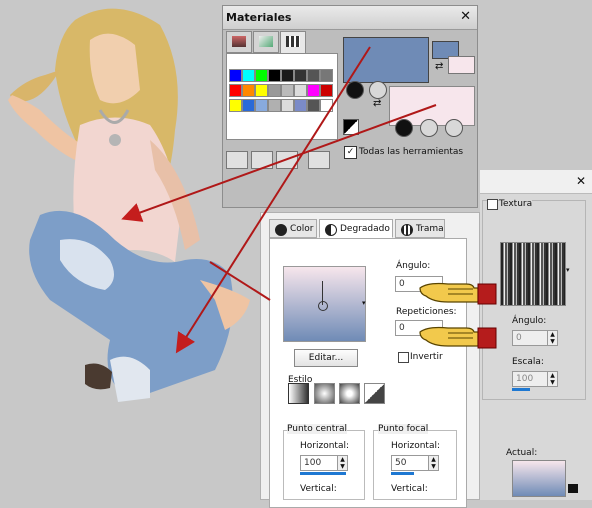 The image size is (592, 508). I want to click on arrow-segment-icon, so click(240, 281).